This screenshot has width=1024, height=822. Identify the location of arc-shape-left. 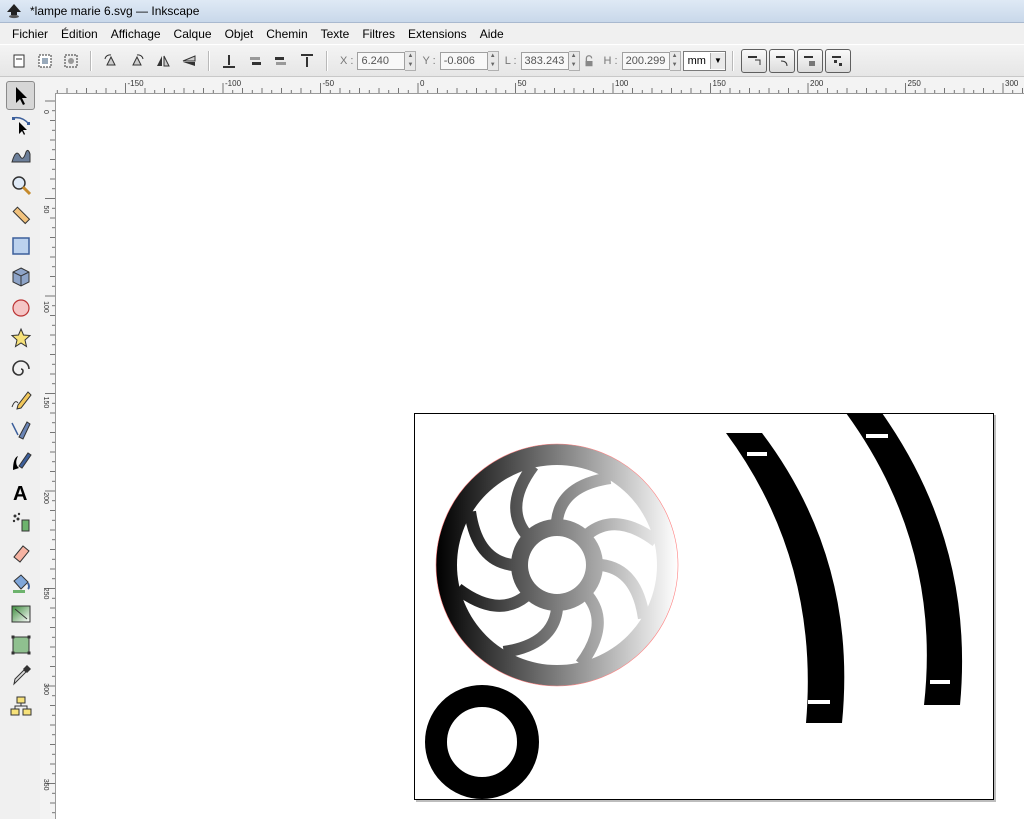
(785, 578).